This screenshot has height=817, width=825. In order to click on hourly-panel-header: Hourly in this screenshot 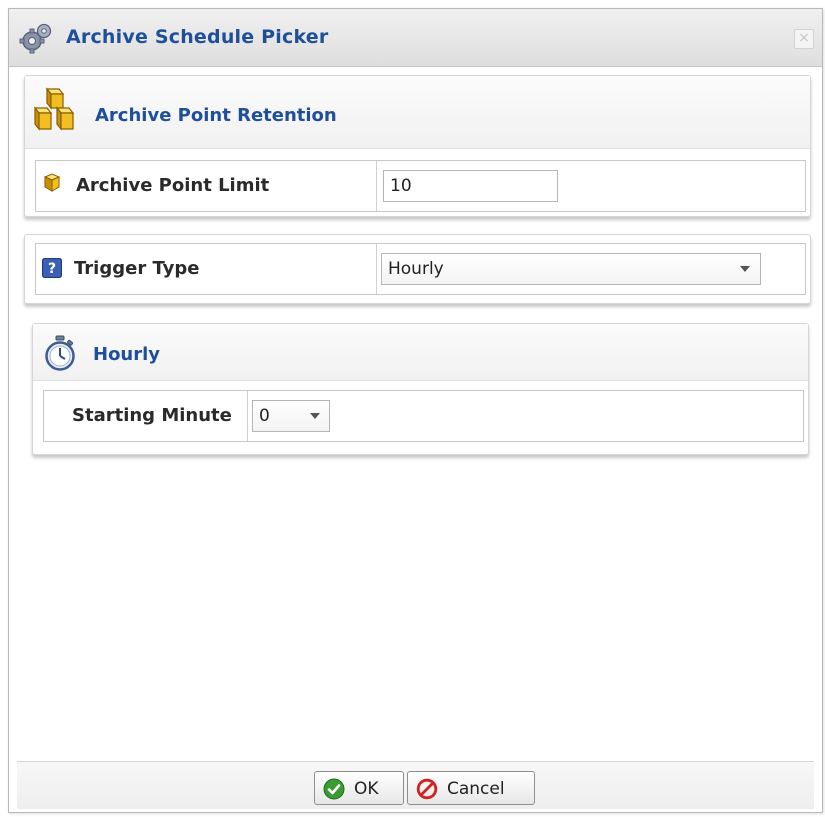, I will do `click(420, 352)`.